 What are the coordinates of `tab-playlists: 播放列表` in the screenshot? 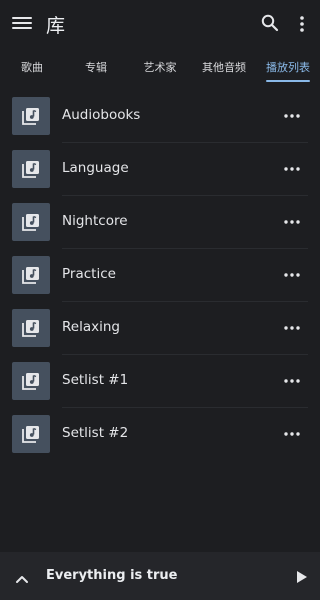 It's located at (288, 65).